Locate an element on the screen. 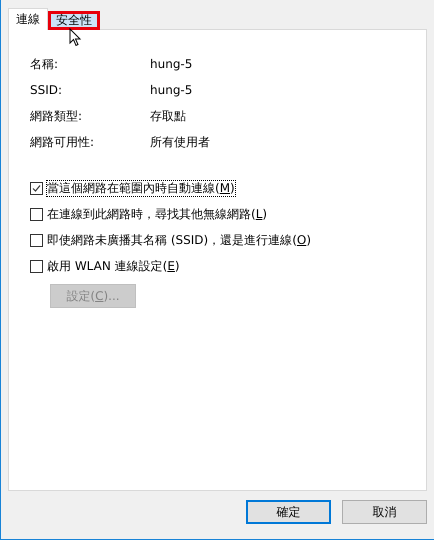 Image resolution: width=434 pixels, height=540 pixels. property-label: 名稱: is located at coordinates (45, 64).